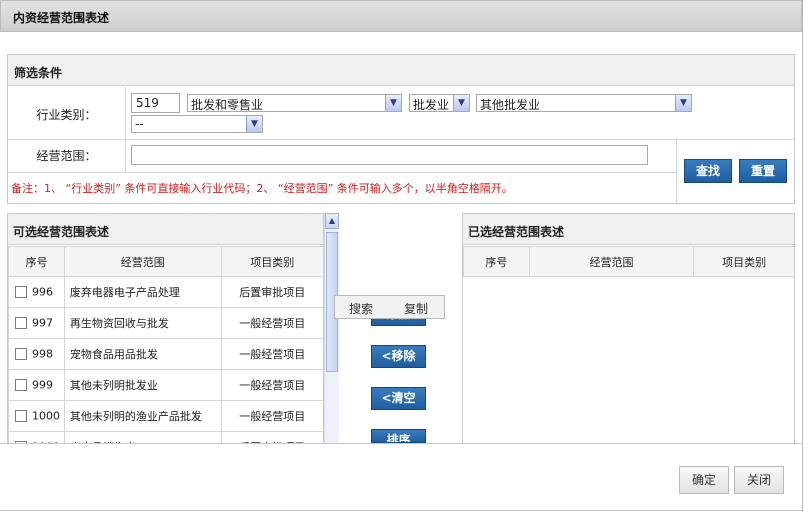  I want to click on frame-right-border, so click(805, 256).